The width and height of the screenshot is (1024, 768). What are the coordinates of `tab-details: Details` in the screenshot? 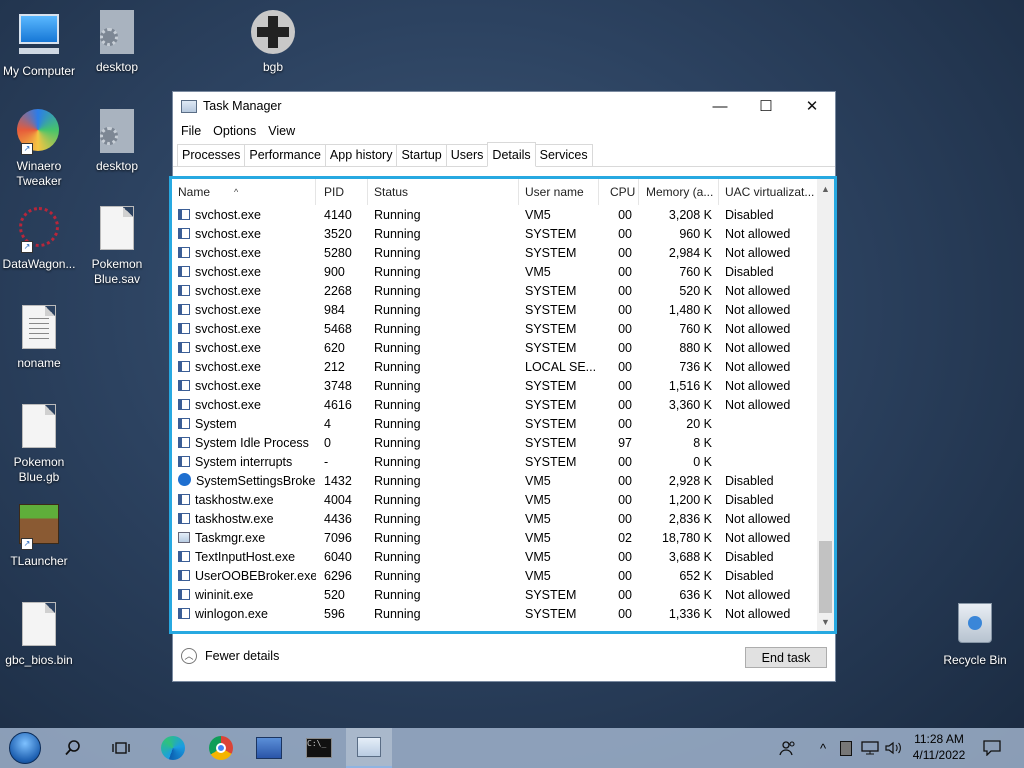 It's located at (511, 154).